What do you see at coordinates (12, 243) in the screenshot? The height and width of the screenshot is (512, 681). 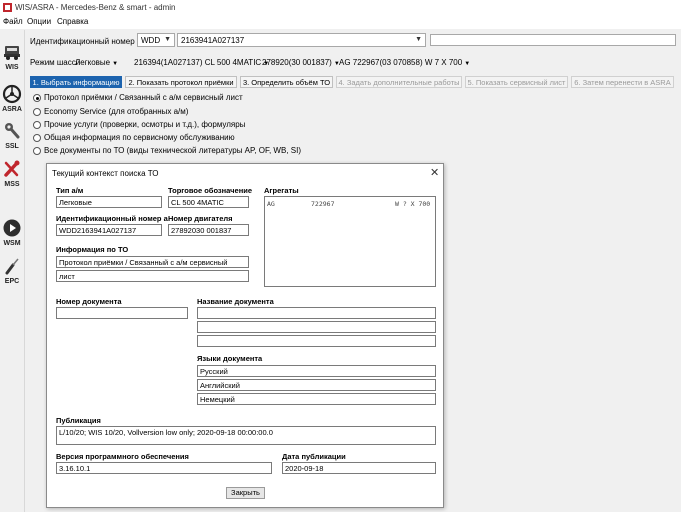 I see `nav-wsm-label: WSM` at bounding box center [12, 243].